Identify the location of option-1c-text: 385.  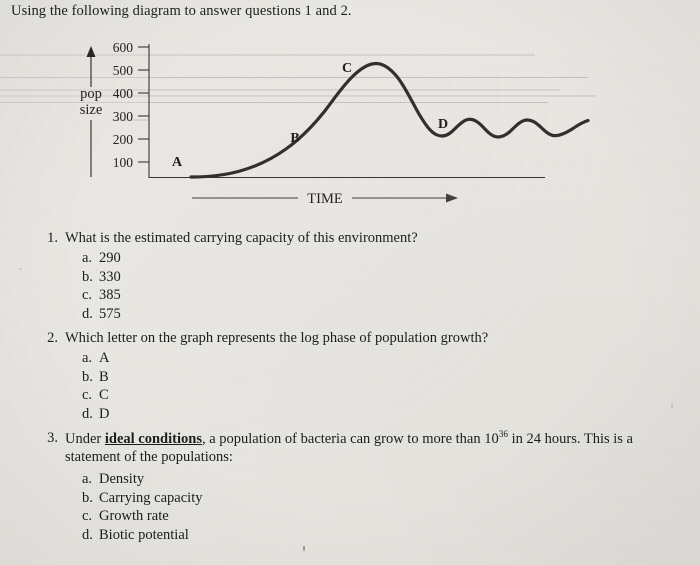
(110, 295).